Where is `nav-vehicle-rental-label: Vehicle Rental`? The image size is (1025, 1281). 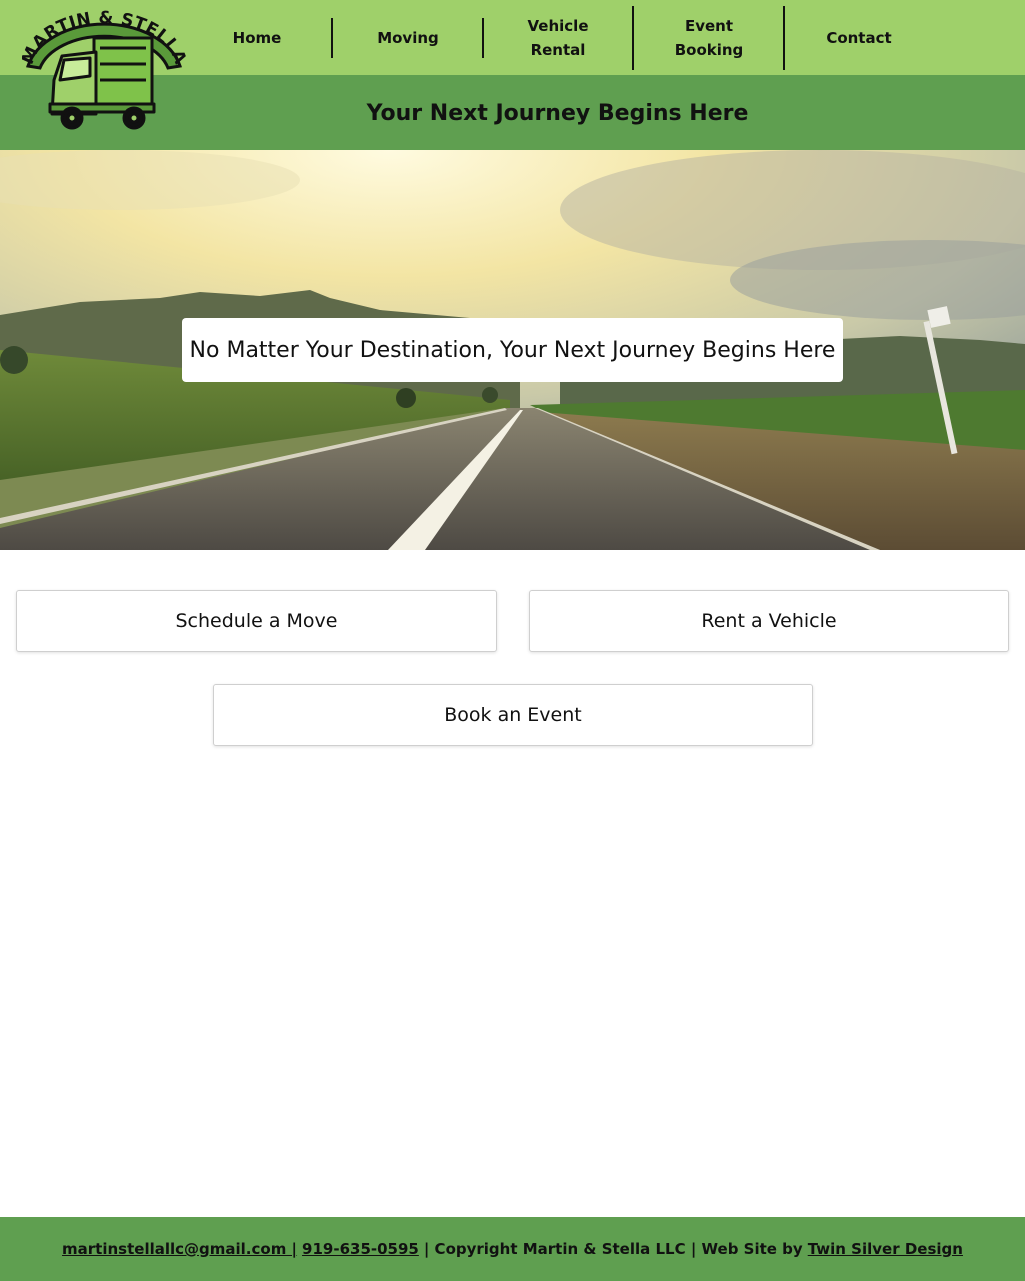 nav-vehicle-rental-label: Vehicle Rental is located at coordinates (558, 37).